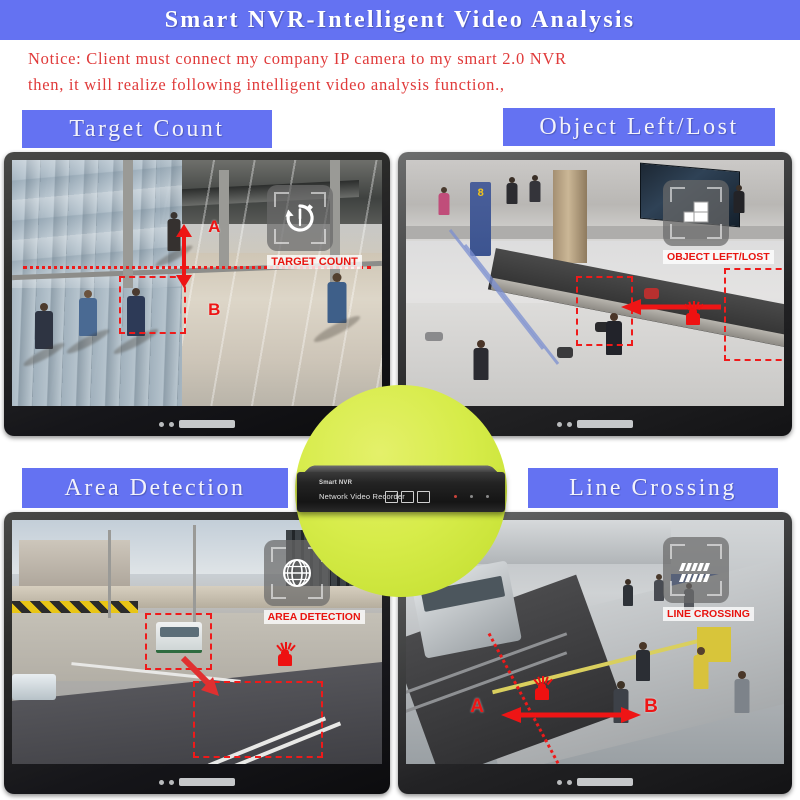  I want to click on gate-sign: 8, so click(481, 219).